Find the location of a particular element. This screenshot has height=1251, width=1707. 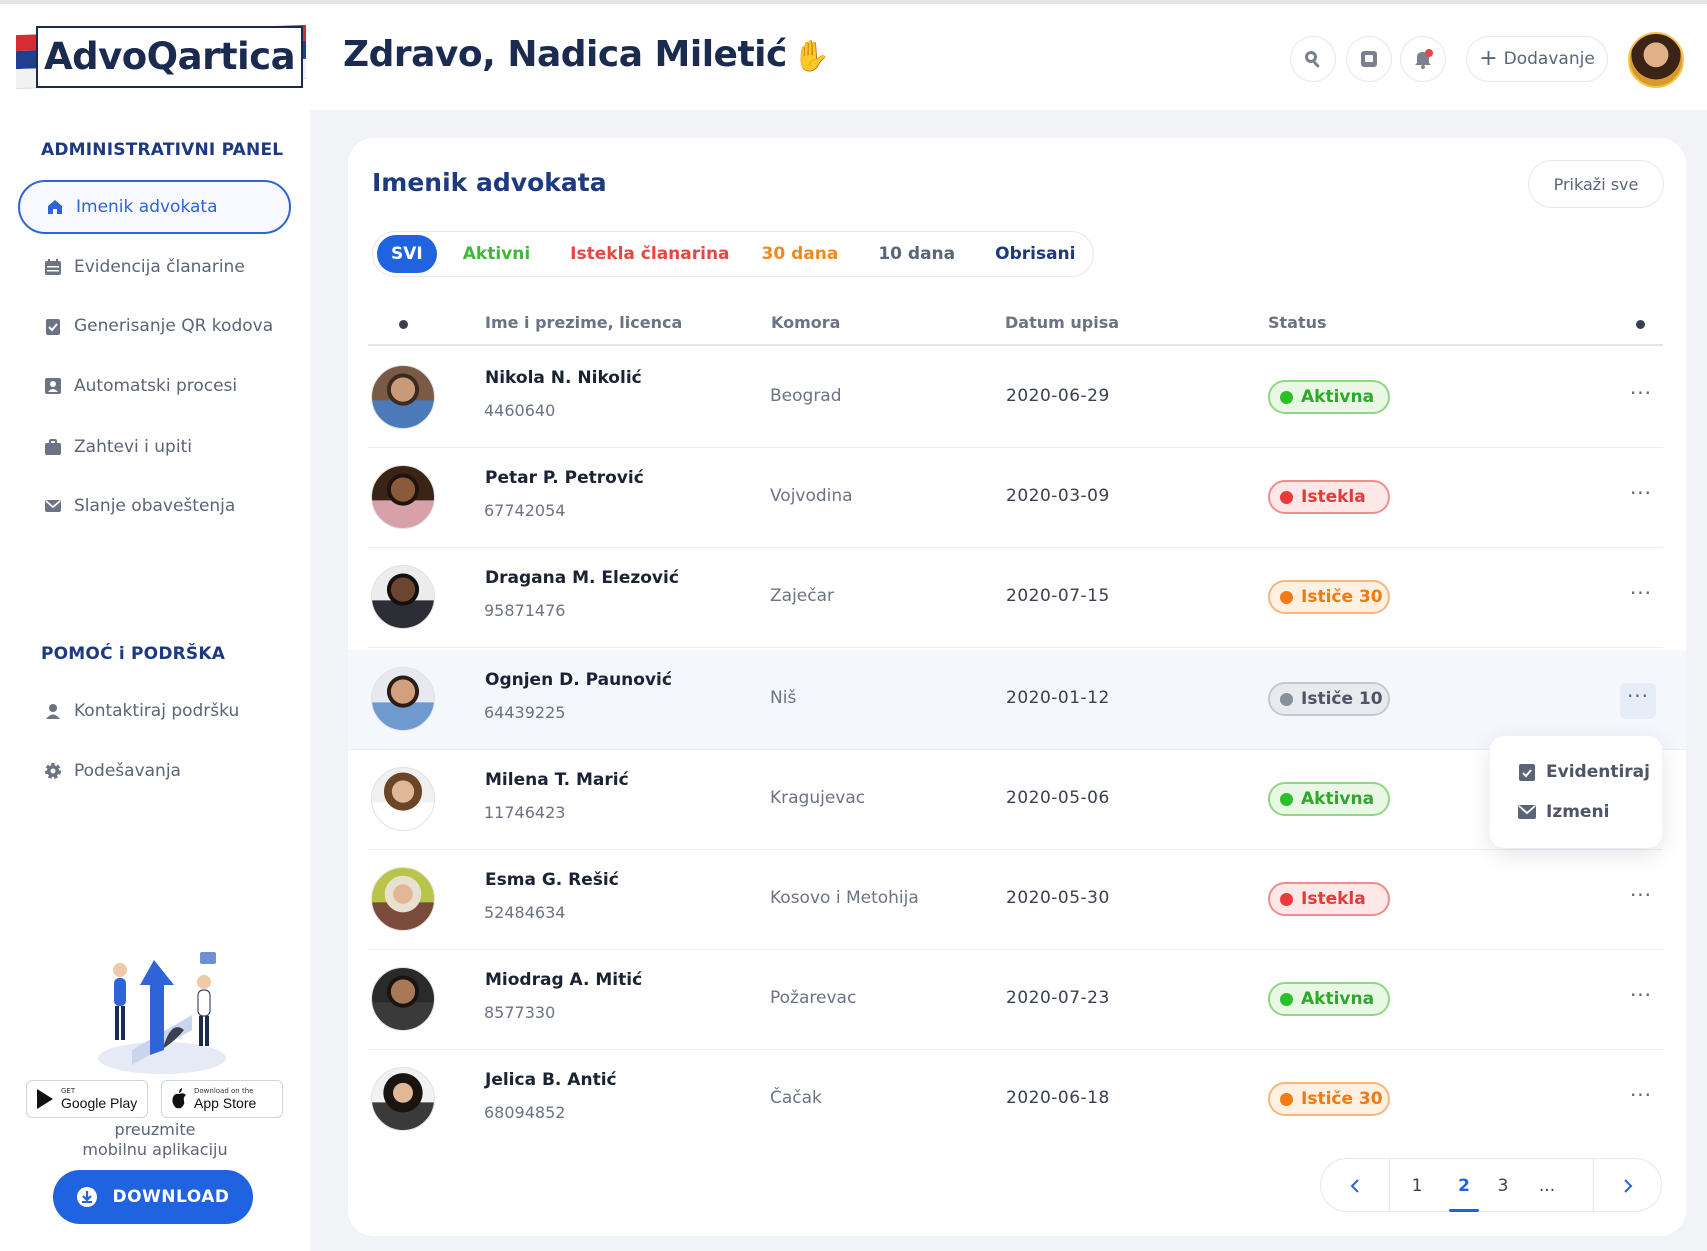

menu-item-izmeni: Izmeni is located at coordinates (1563, 812).